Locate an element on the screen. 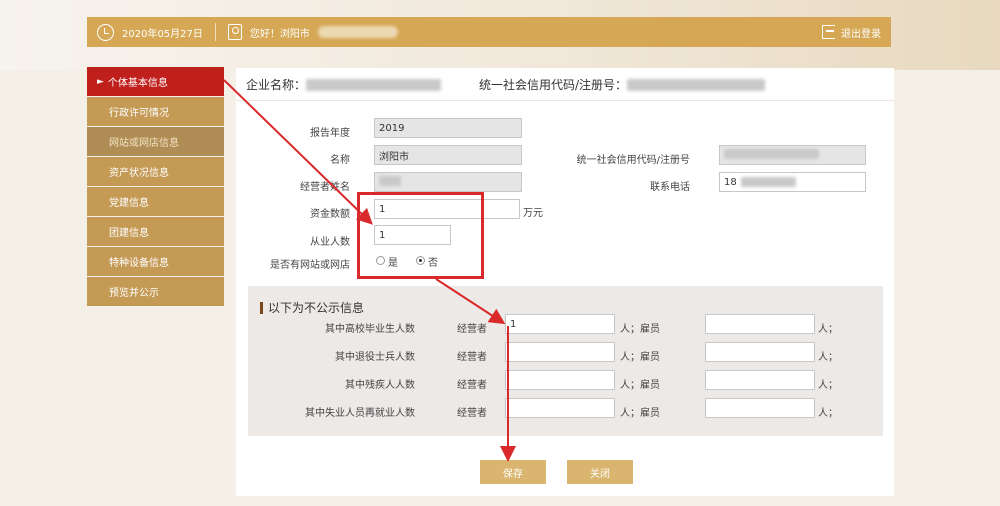 The height and width of the screenshot is (506, 1000). sidebar-item-label: 党建信息 is located at coordinates (129, 203).